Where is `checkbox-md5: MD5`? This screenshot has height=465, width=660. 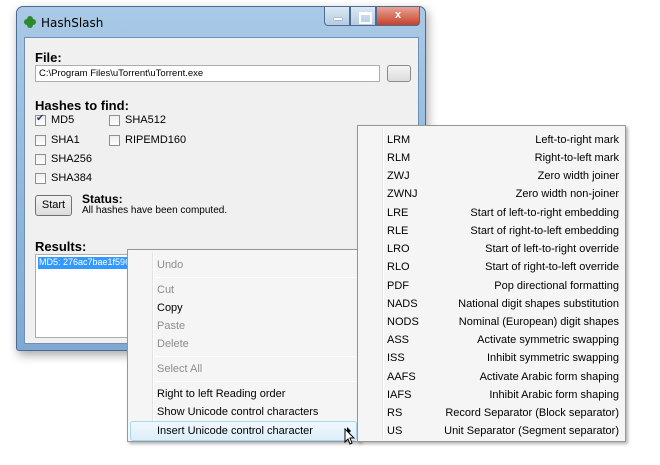
checkbox-md5: MD5 is located at coordinates (55, 119).